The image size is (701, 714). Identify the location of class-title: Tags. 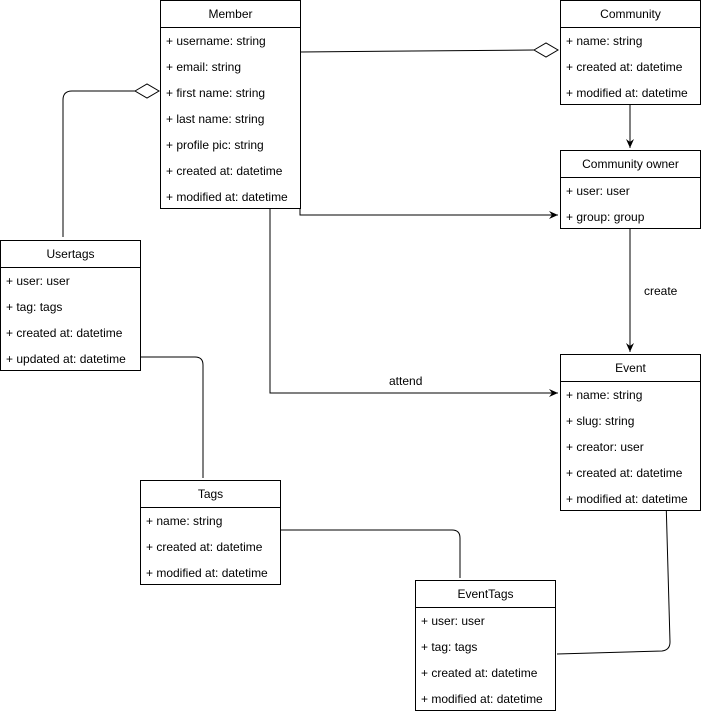
(210, 494).